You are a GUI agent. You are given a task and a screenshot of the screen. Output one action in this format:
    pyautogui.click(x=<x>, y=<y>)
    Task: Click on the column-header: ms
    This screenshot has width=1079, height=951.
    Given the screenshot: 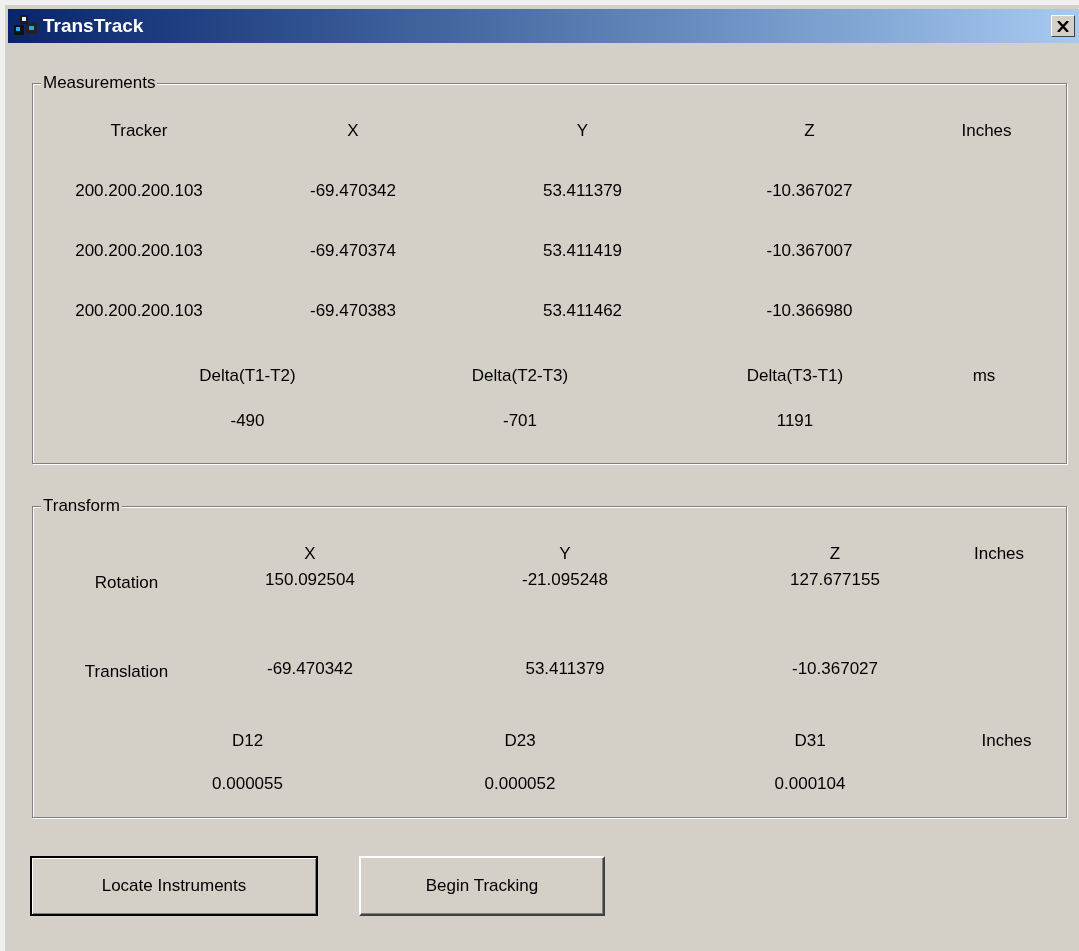 What is the action you would take?
    pyautogui.click(x=984, y=376)
    